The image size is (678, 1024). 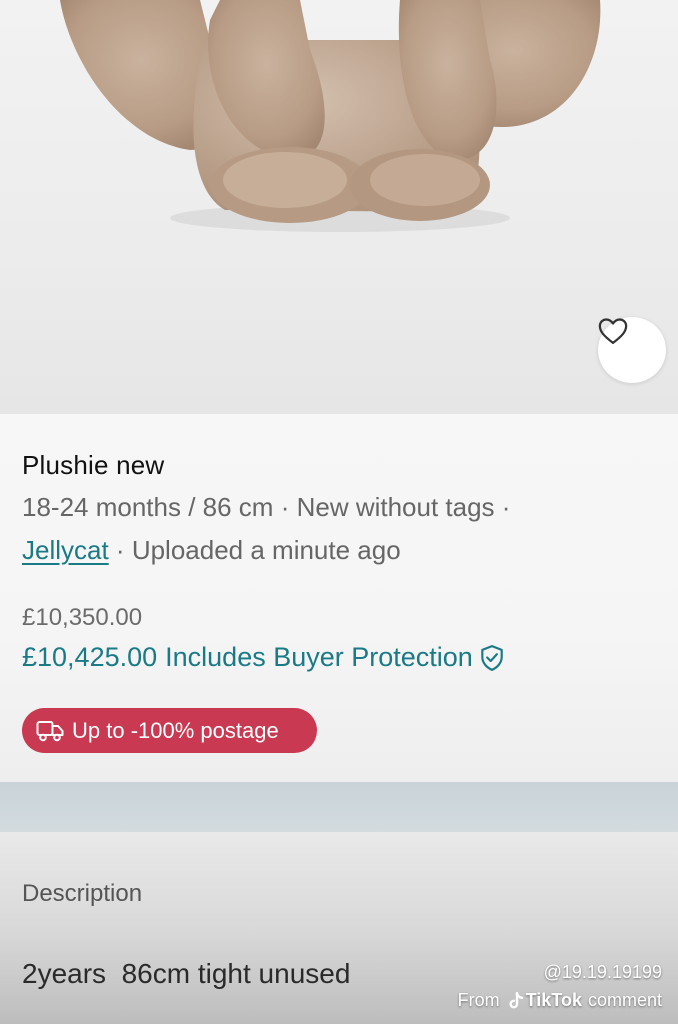 I want to click on brand-link: Jellycat, so click(x=65, y=550).